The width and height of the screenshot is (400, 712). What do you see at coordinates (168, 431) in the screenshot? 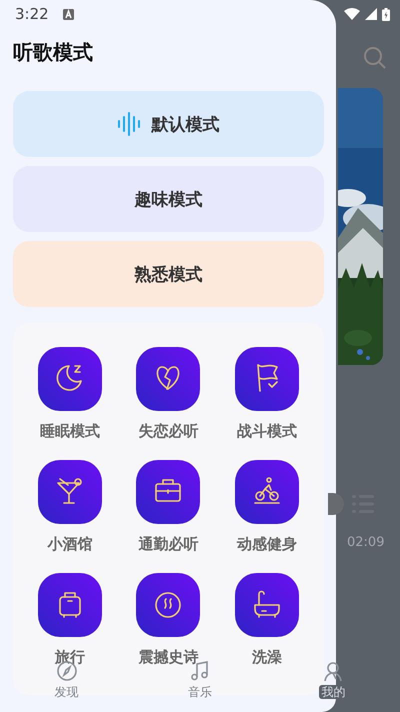
I see `scene-label: 失恋必听` at bounding box center [168, 431].